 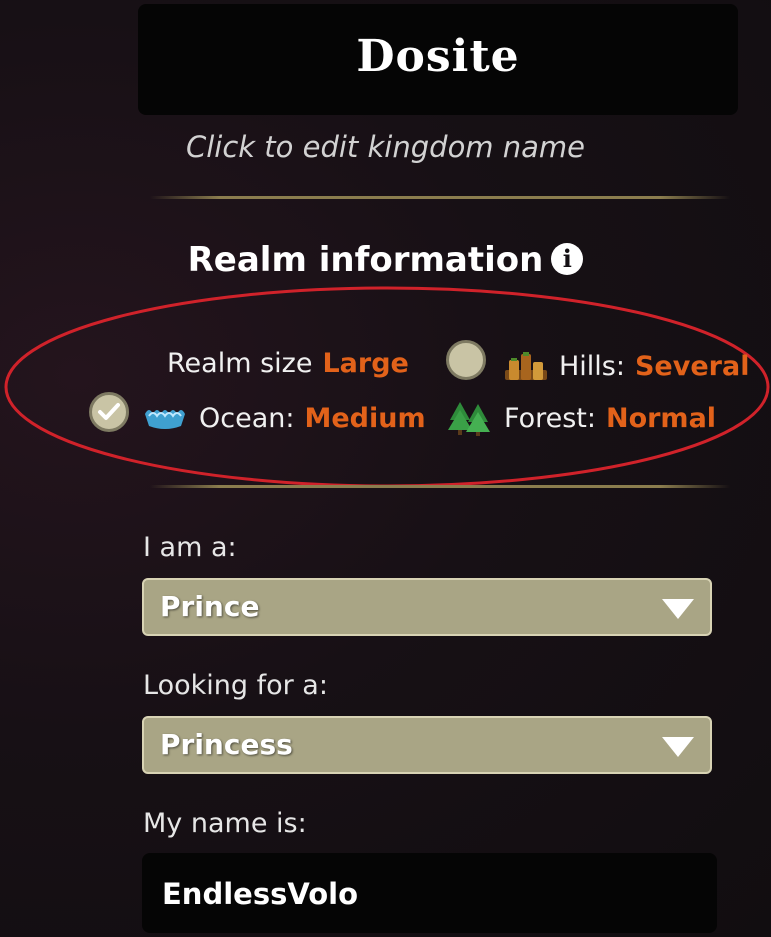 I want to click on ocean-value: Medium, so click(x=365, y=418).